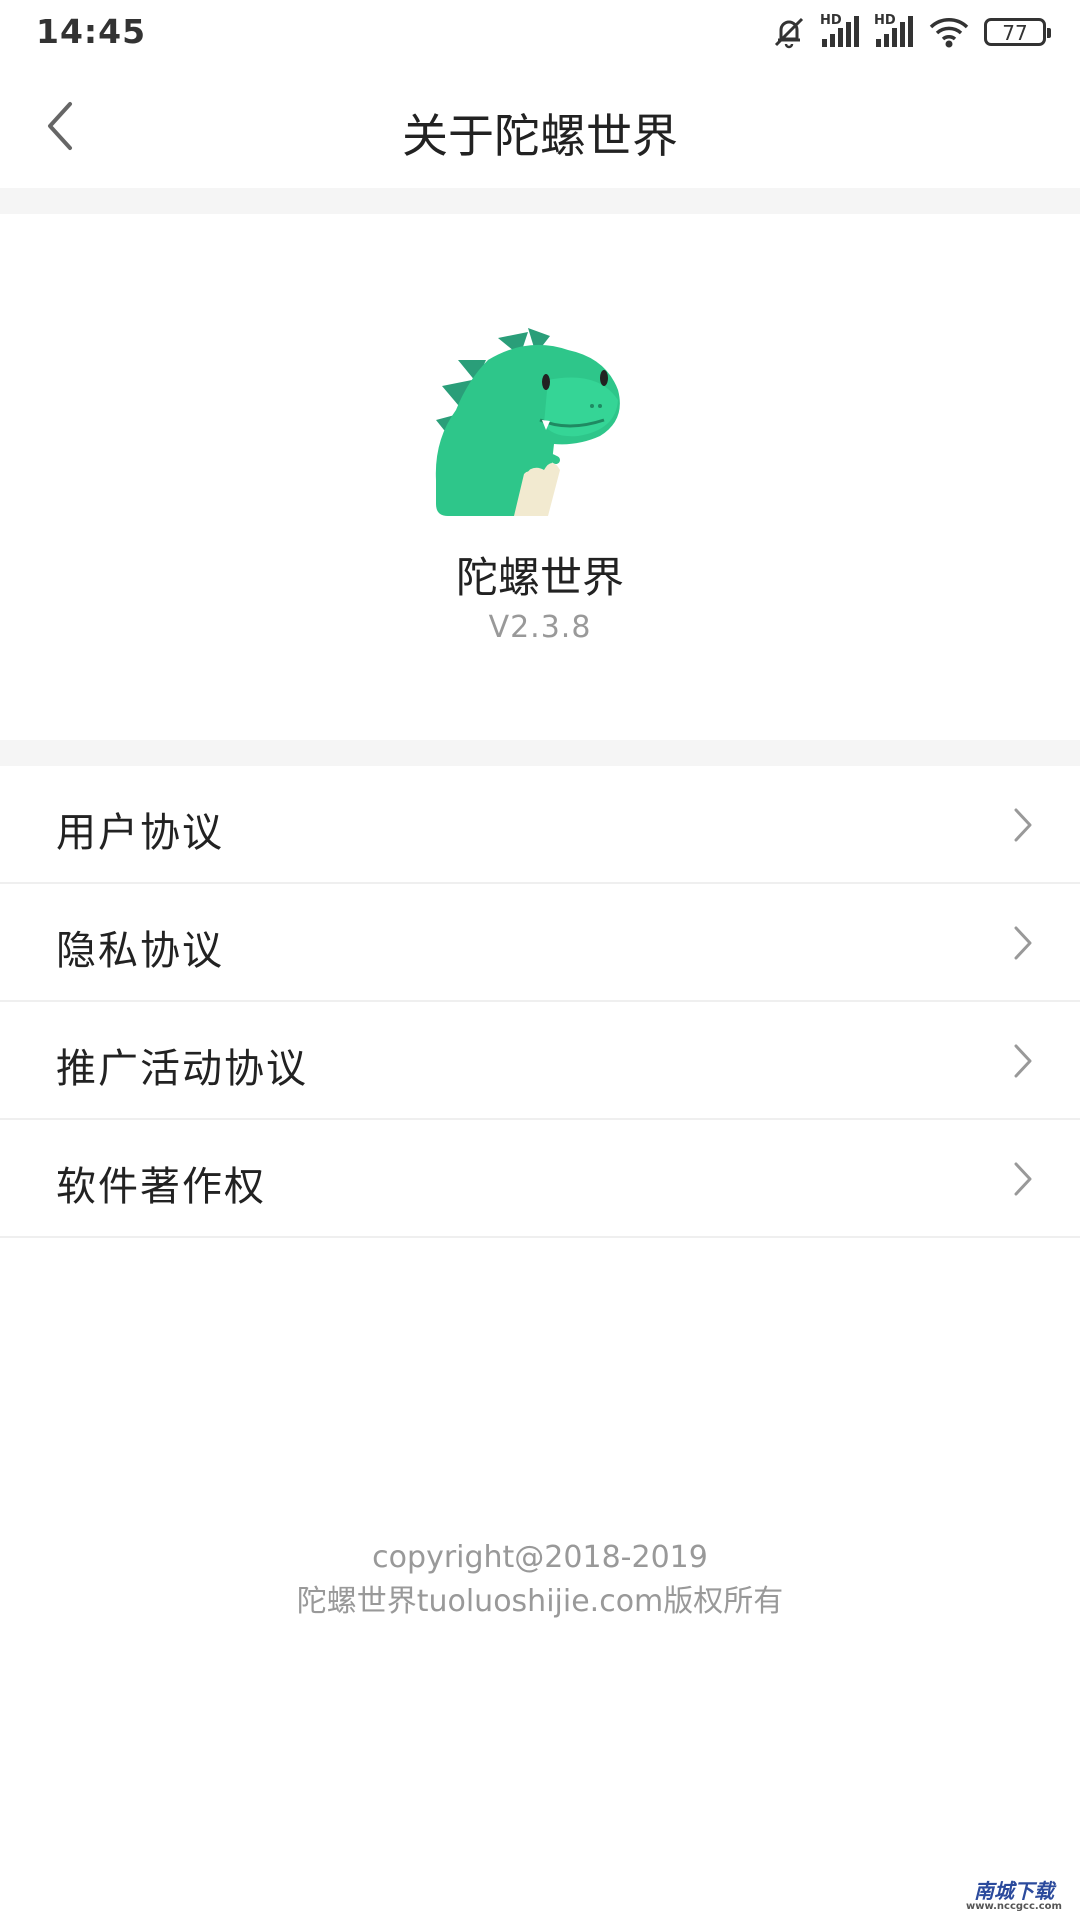 The image size is (1080, 1920). I want to click on header: 关于陀螺世界, so click(540, 126).